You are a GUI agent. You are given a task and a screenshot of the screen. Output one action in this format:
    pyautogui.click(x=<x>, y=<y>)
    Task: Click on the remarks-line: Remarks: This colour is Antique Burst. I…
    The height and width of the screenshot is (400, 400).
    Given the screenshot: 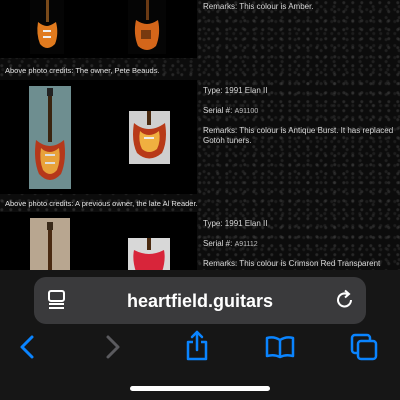 What is the action you would take?
    pyautogui.click(x=298, y=130)
    